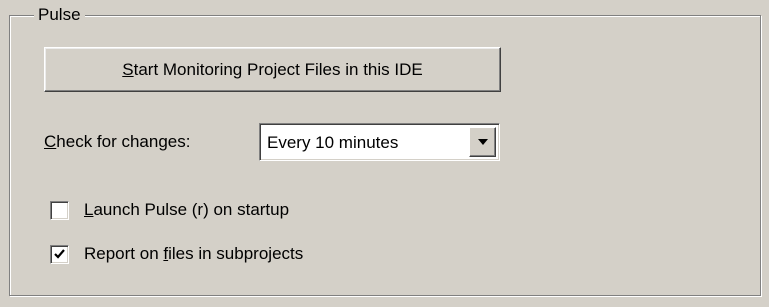 The image size is (769, 307). Describe the element at coordinates (59, 15) in the screenshot. I see `groupbox-title: Pulse` at that location.